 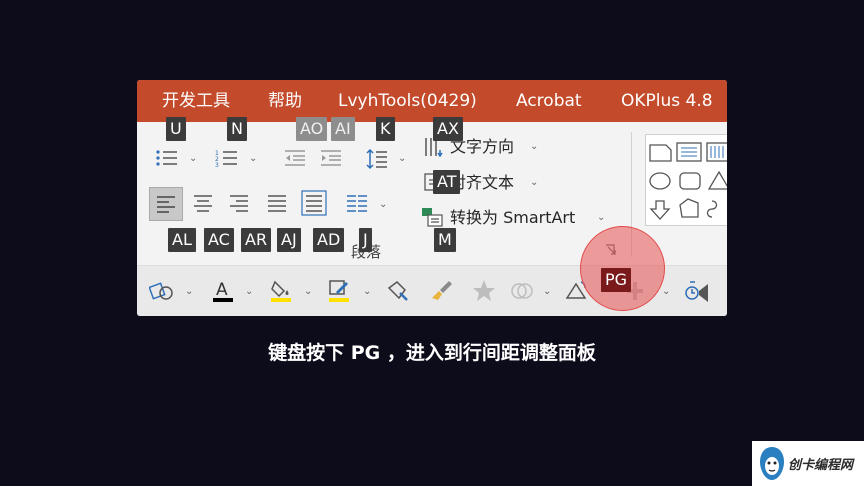 I want to click on font-color-icon: A, so click(x=223, y=291).